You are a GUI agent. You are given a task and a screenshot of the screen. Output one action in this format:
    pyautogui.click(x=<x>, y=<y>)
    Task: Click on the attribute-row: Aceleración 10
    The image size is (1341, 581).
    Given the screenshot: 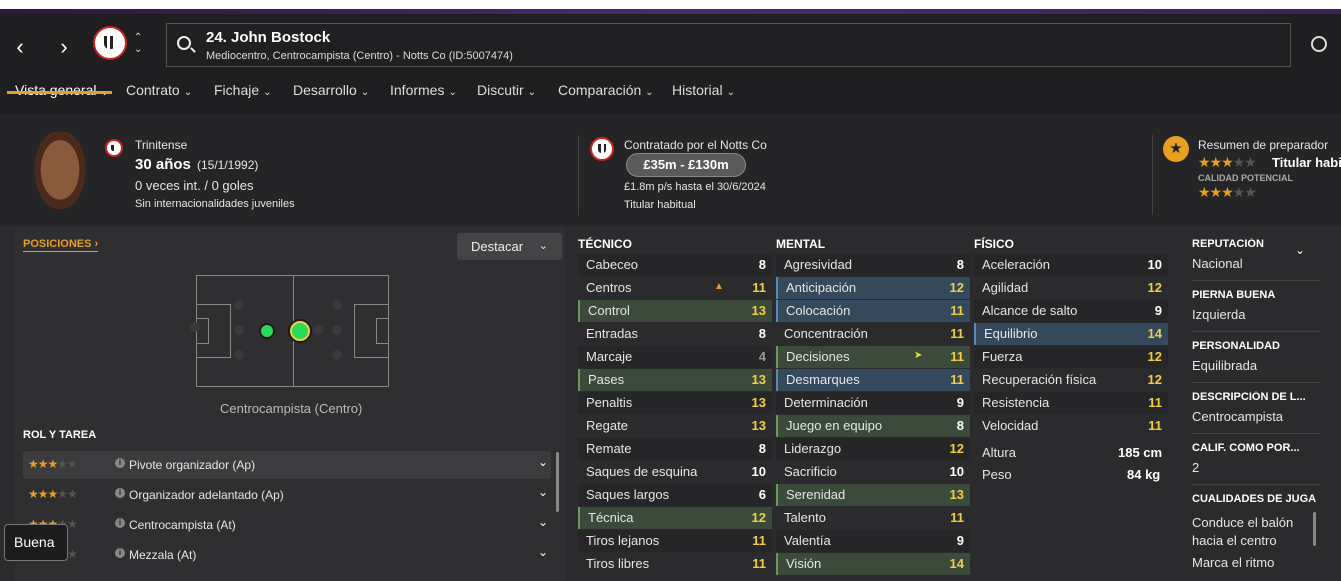 What is the action you would take?
    pyautogui.click(x=1071, y=265)
    